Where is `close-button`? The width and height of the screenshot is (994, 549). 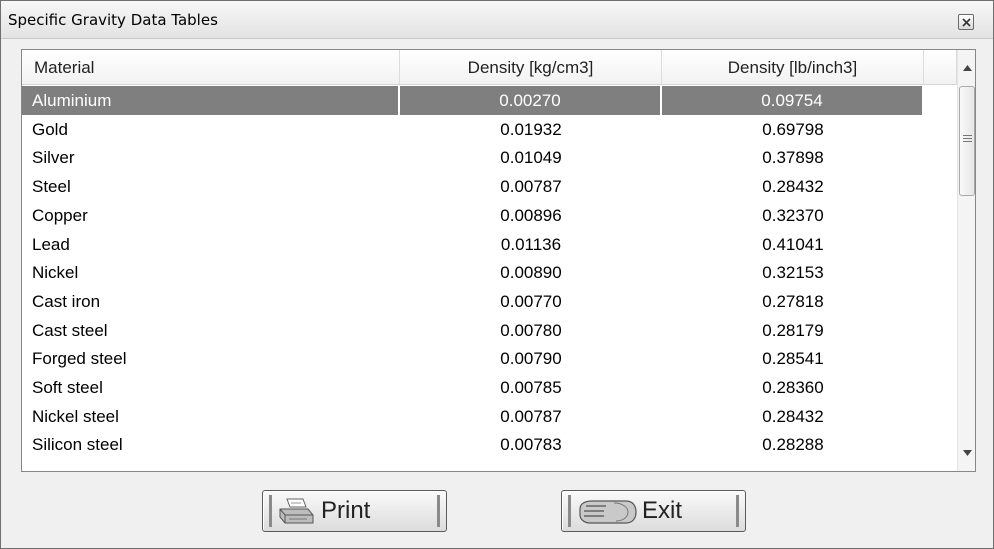 close-button is located at coordinates (966, 22).